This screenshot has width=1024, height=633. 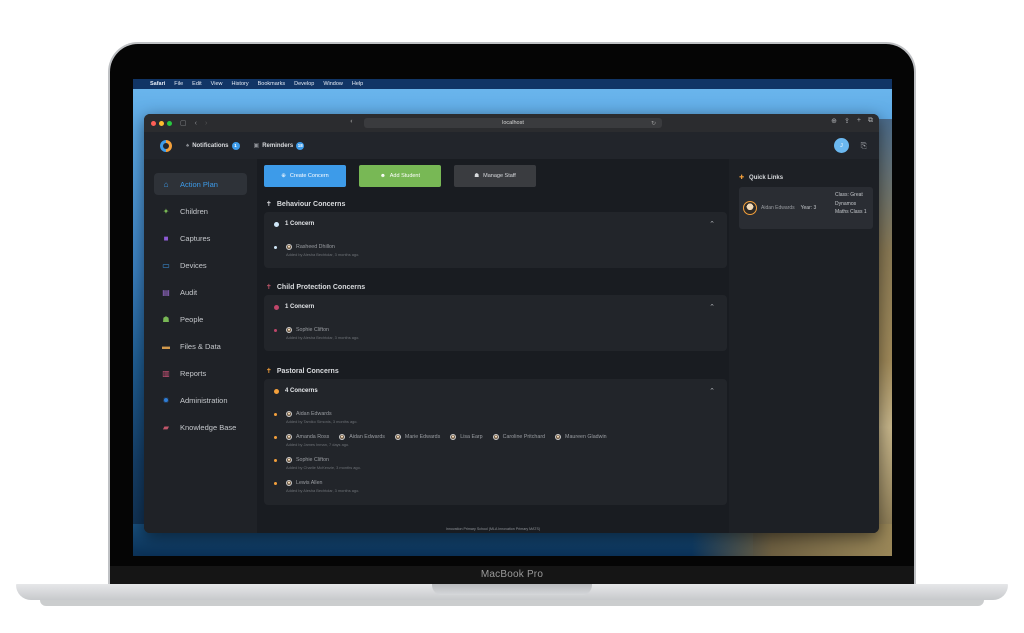 What do you see at coordinates (279, 145) in the screenshot?
I see `reminders-link: ▣ Reminders 18` at bounding box center [279, 145].